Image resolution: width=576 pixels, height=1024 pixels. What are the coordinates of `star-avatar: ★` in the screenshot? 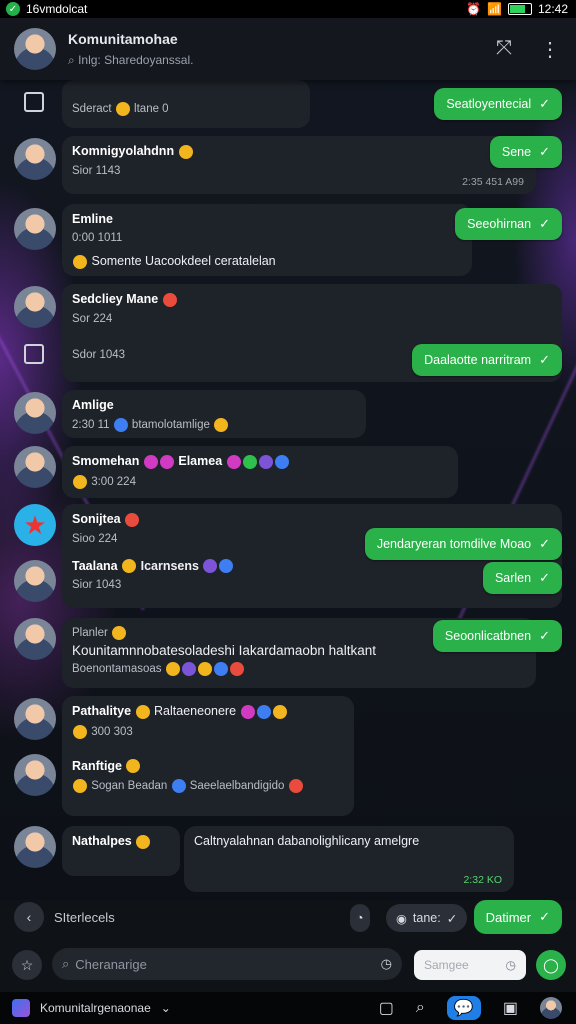 It's located at (35, 525).